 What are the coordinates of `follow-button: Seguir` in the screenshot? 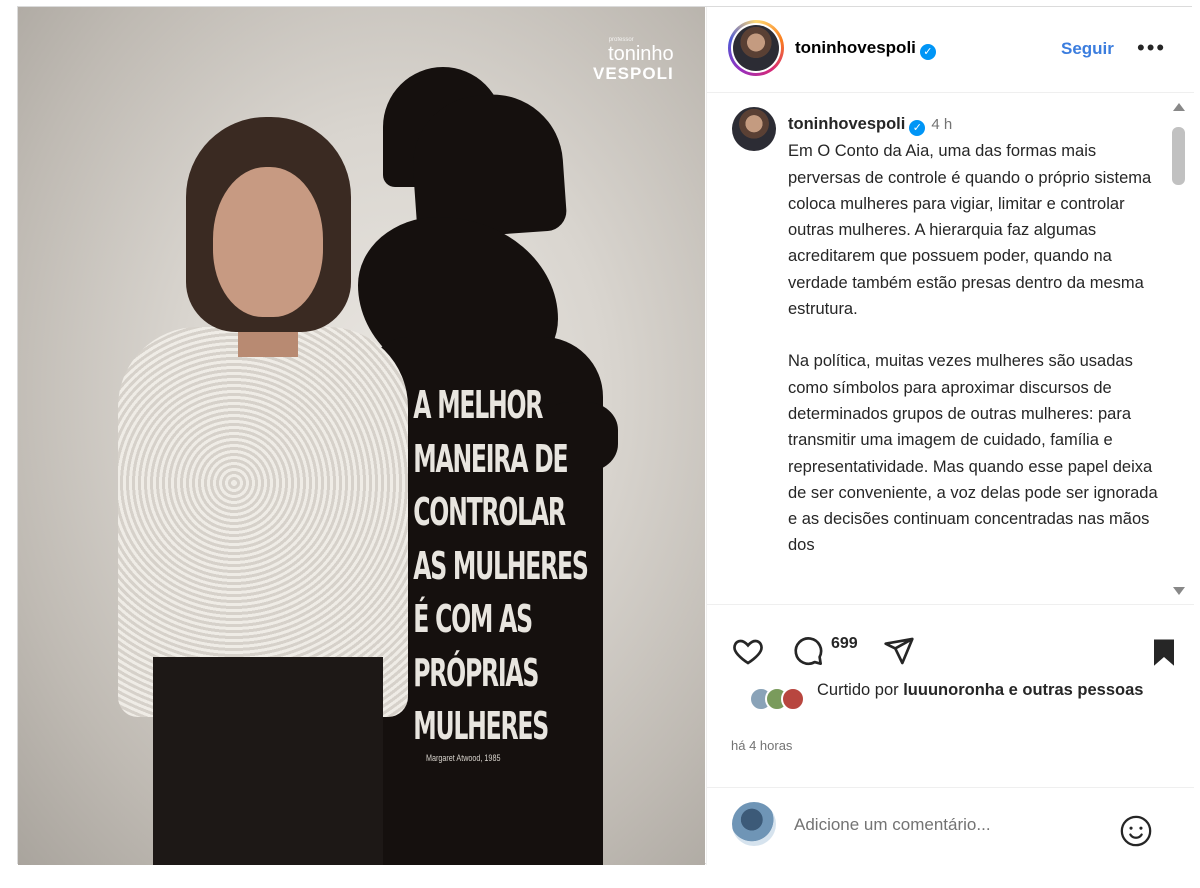 It's located at (1087, 49).